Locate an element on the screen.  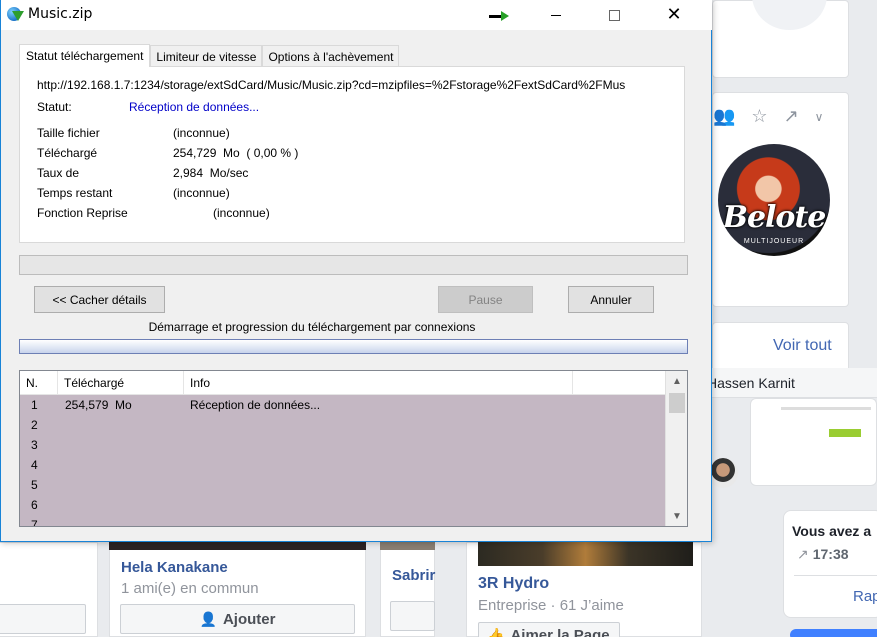
notification-title: Vous avez a is located at coordinates (832, 531).